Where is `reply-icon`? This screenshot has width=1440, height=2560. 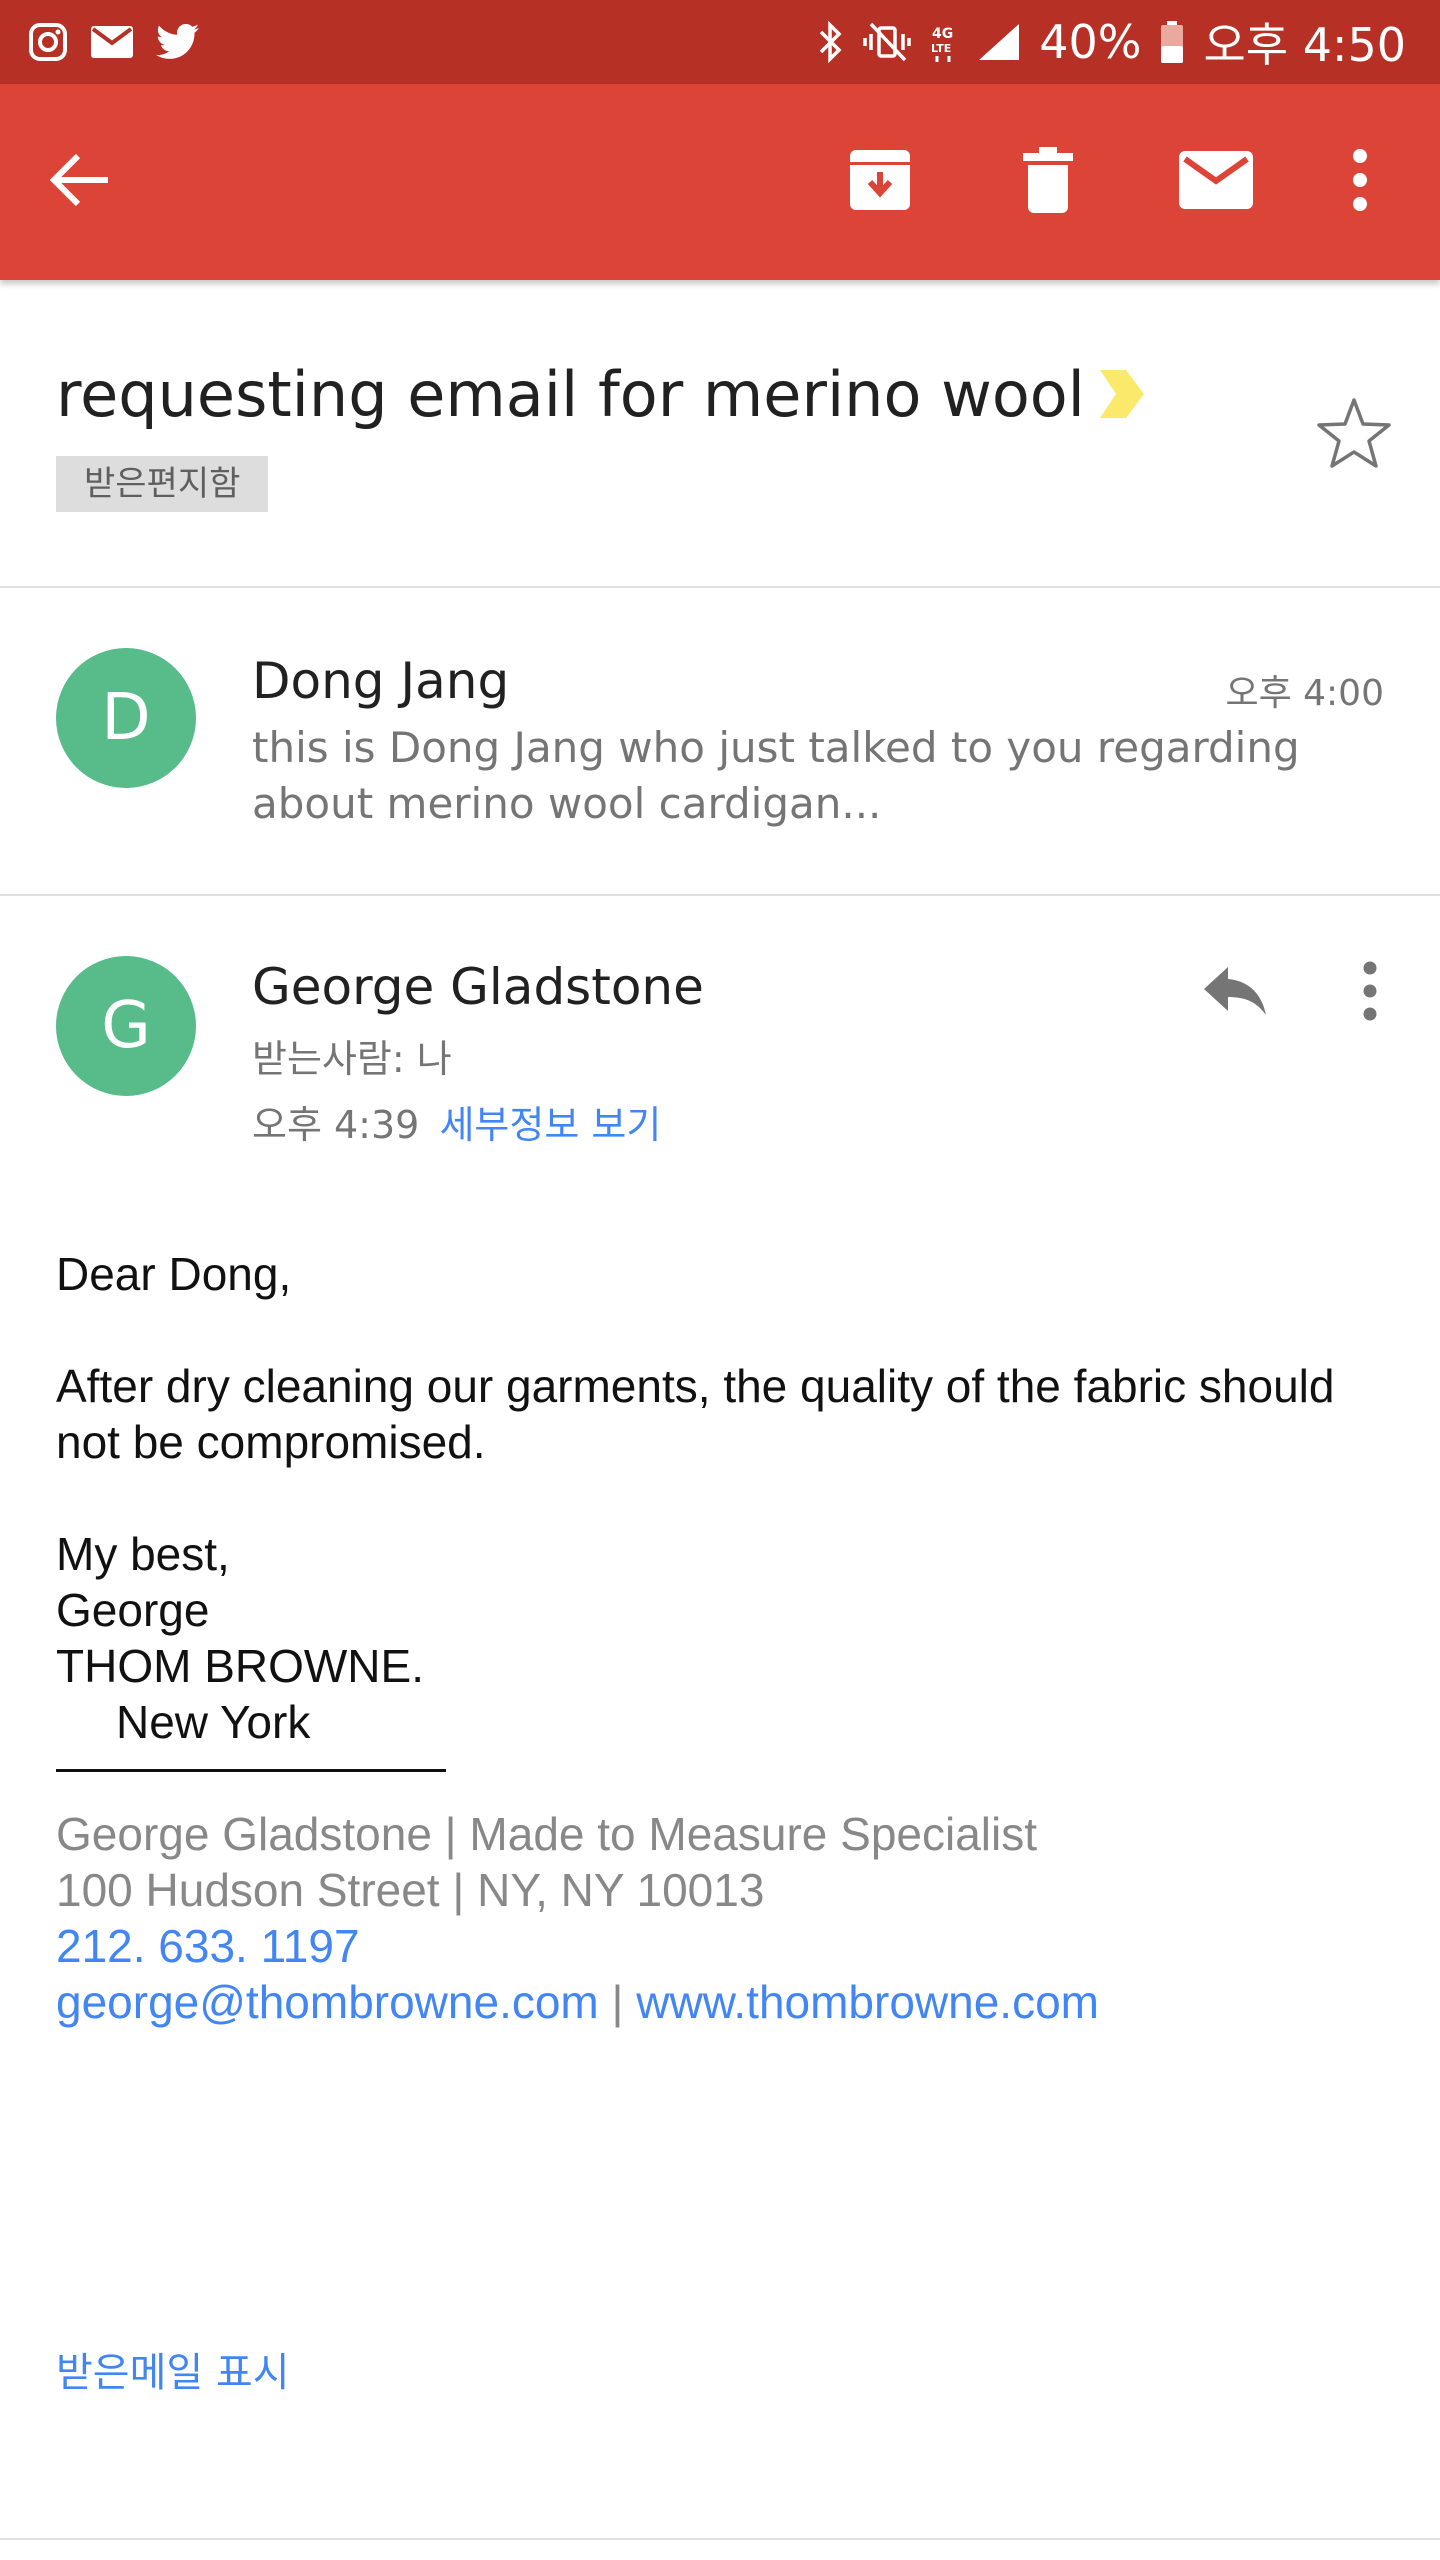
reply-icon is located at coordinates (1235, 993).